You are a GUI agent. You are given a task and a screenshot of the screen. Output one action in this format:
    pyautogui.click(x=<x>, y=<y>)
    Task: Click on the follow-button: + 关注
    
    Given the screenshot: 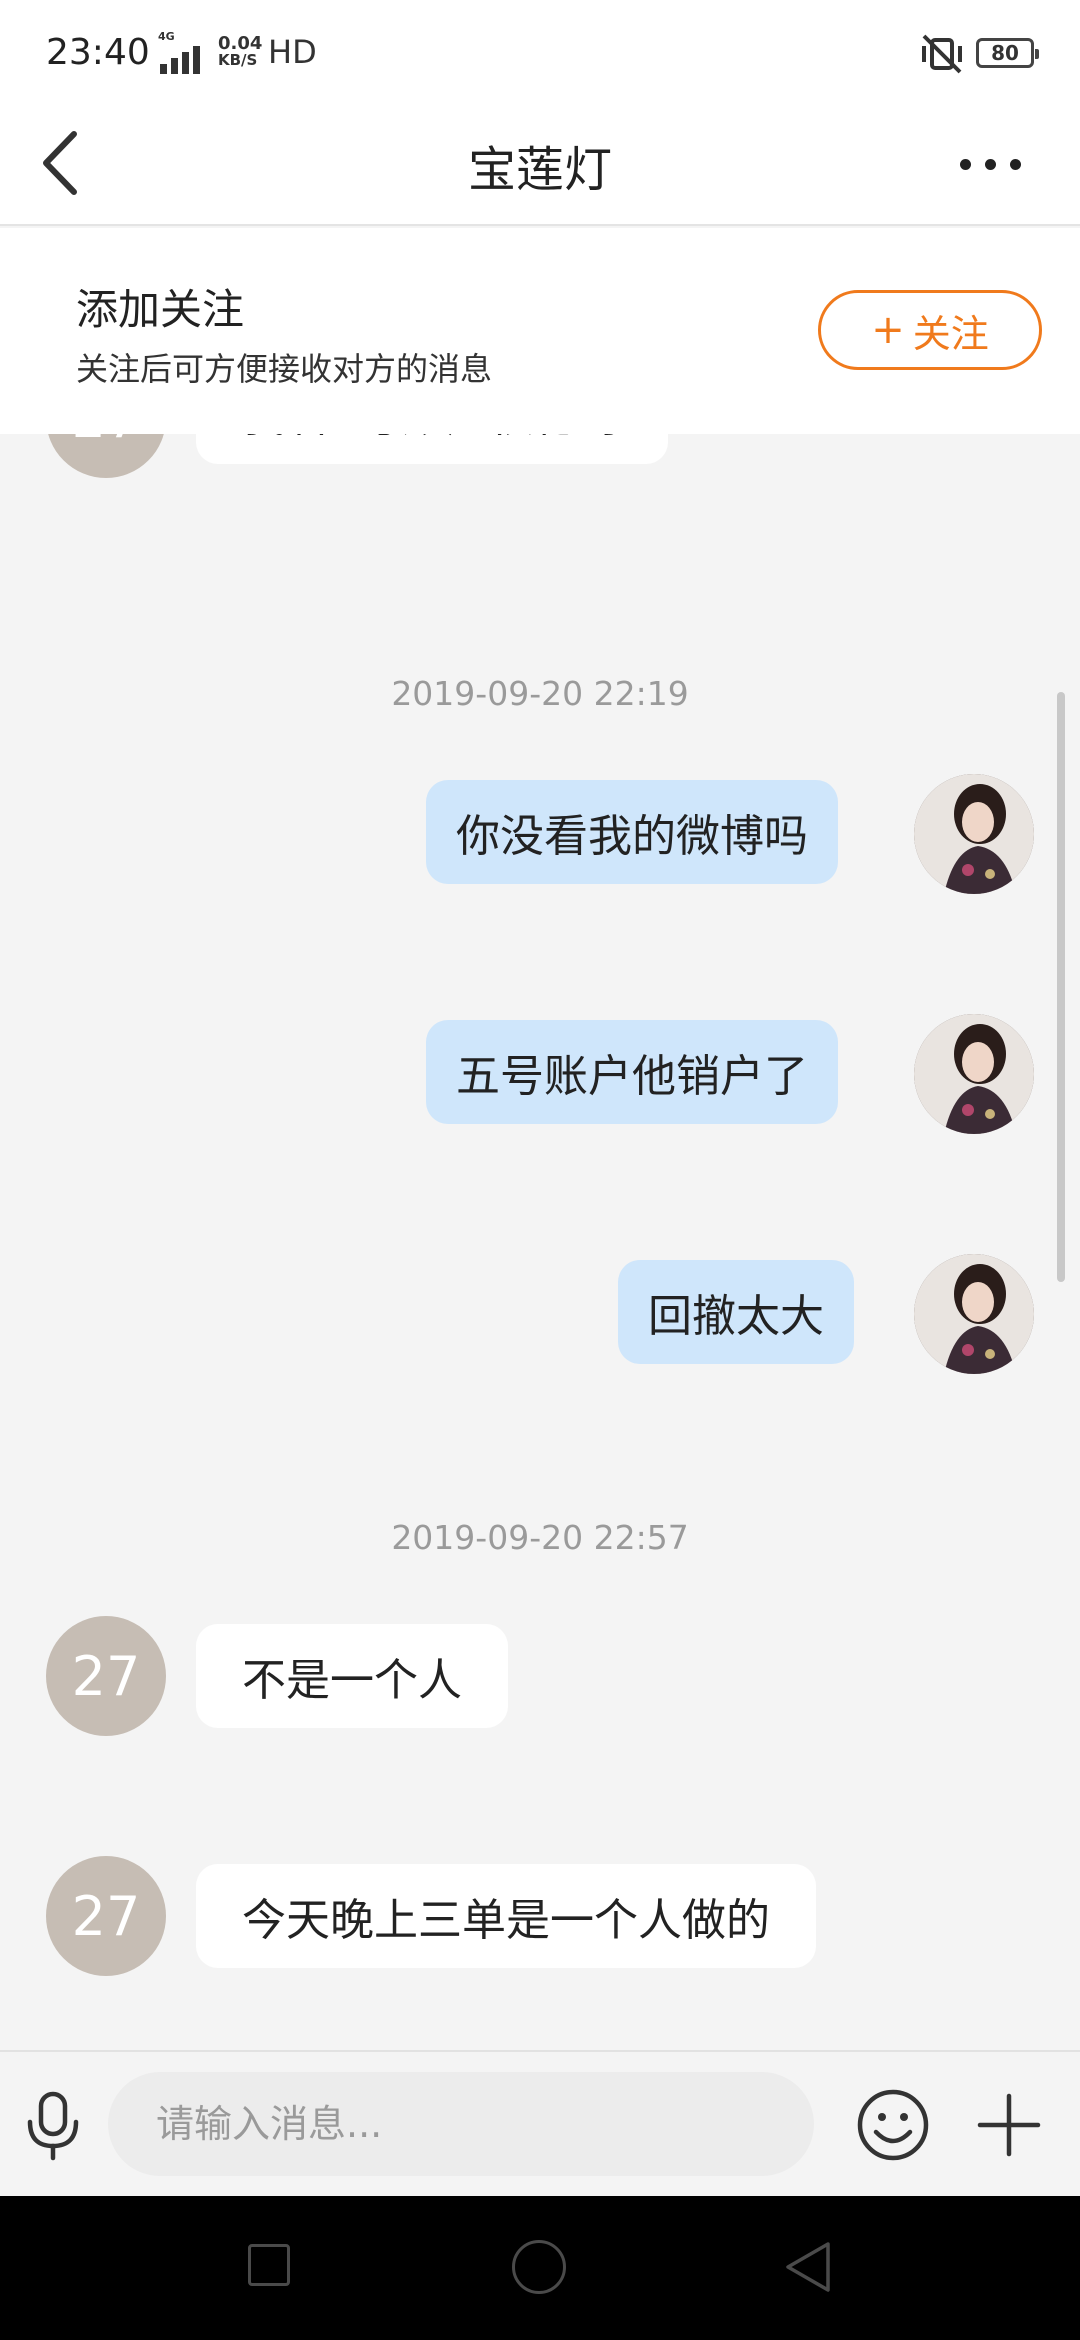 What is the action you would take?
    pyautogui.click(x=930, y=330)
    